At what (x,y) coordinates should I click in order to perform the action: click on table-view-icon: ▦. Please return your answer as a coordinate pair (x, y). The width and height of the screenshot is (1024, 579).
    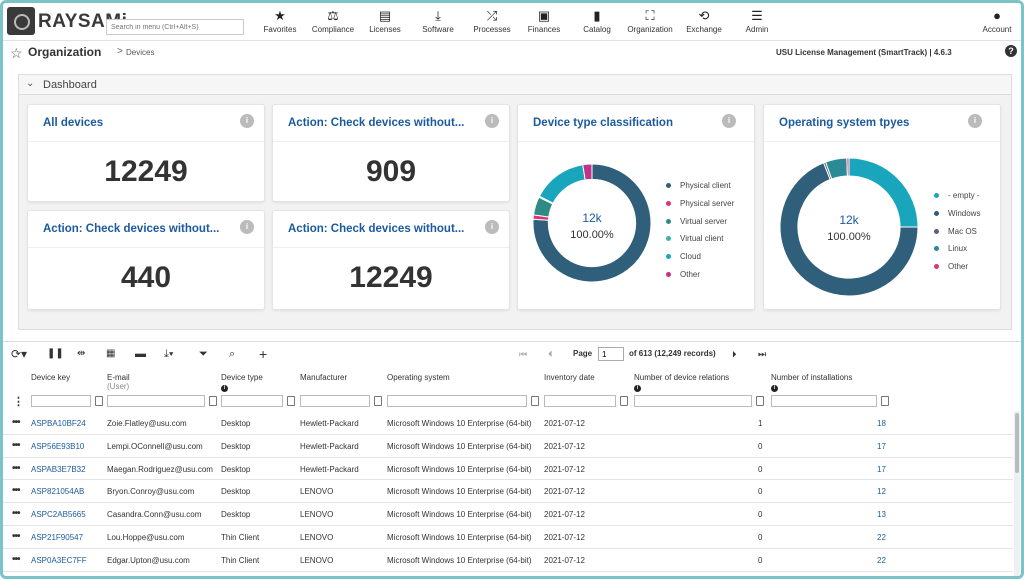
    Looking at the image, I should click on (110, 354).